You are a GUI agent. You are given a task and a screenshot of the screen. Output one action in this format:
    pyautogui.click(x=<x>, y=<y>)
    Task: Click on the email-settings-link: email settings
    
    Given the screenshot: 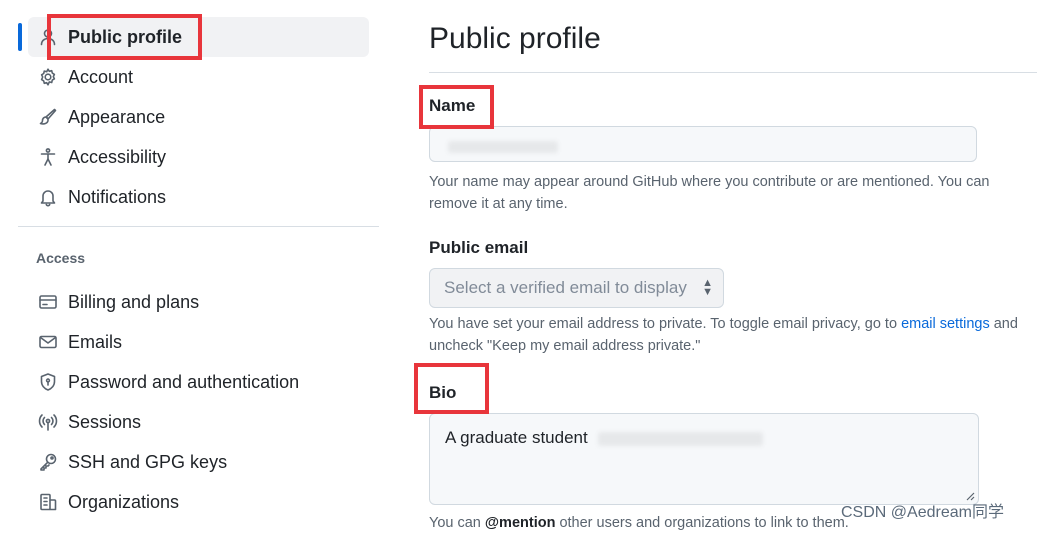 What is the action you would take?
    pyautogui.click(x=945, y=324)
    